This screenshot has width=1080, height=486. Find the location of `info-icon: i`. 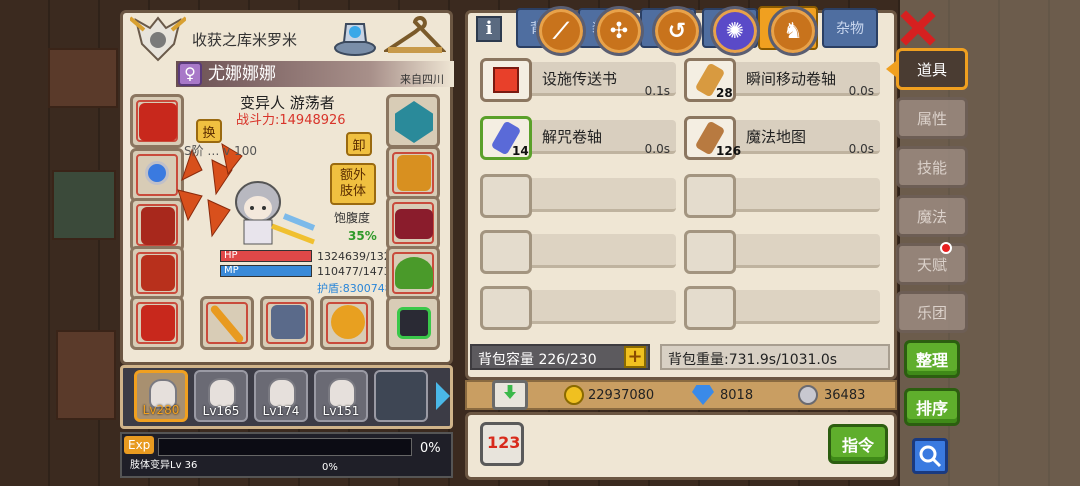

info-icon: i is located at coordinates (489, 29).